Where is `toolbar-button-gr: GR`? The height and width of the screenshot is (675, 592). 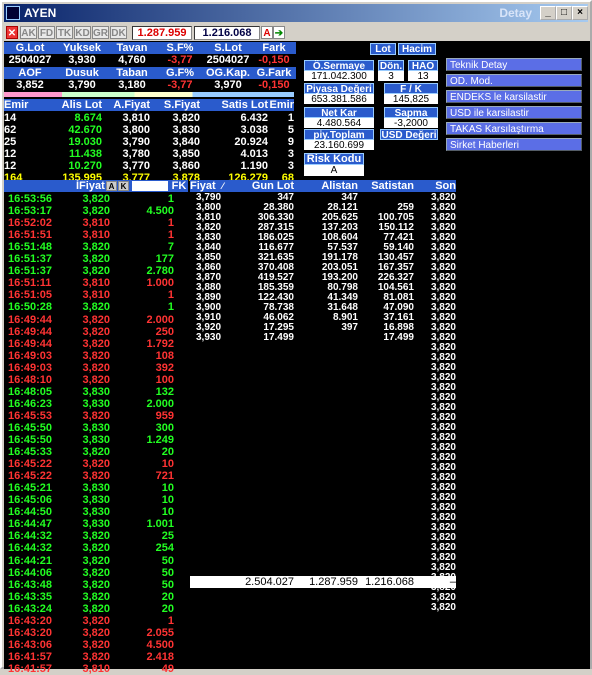
toolbar-button-gr: GR is located at coordinates (100, 32).